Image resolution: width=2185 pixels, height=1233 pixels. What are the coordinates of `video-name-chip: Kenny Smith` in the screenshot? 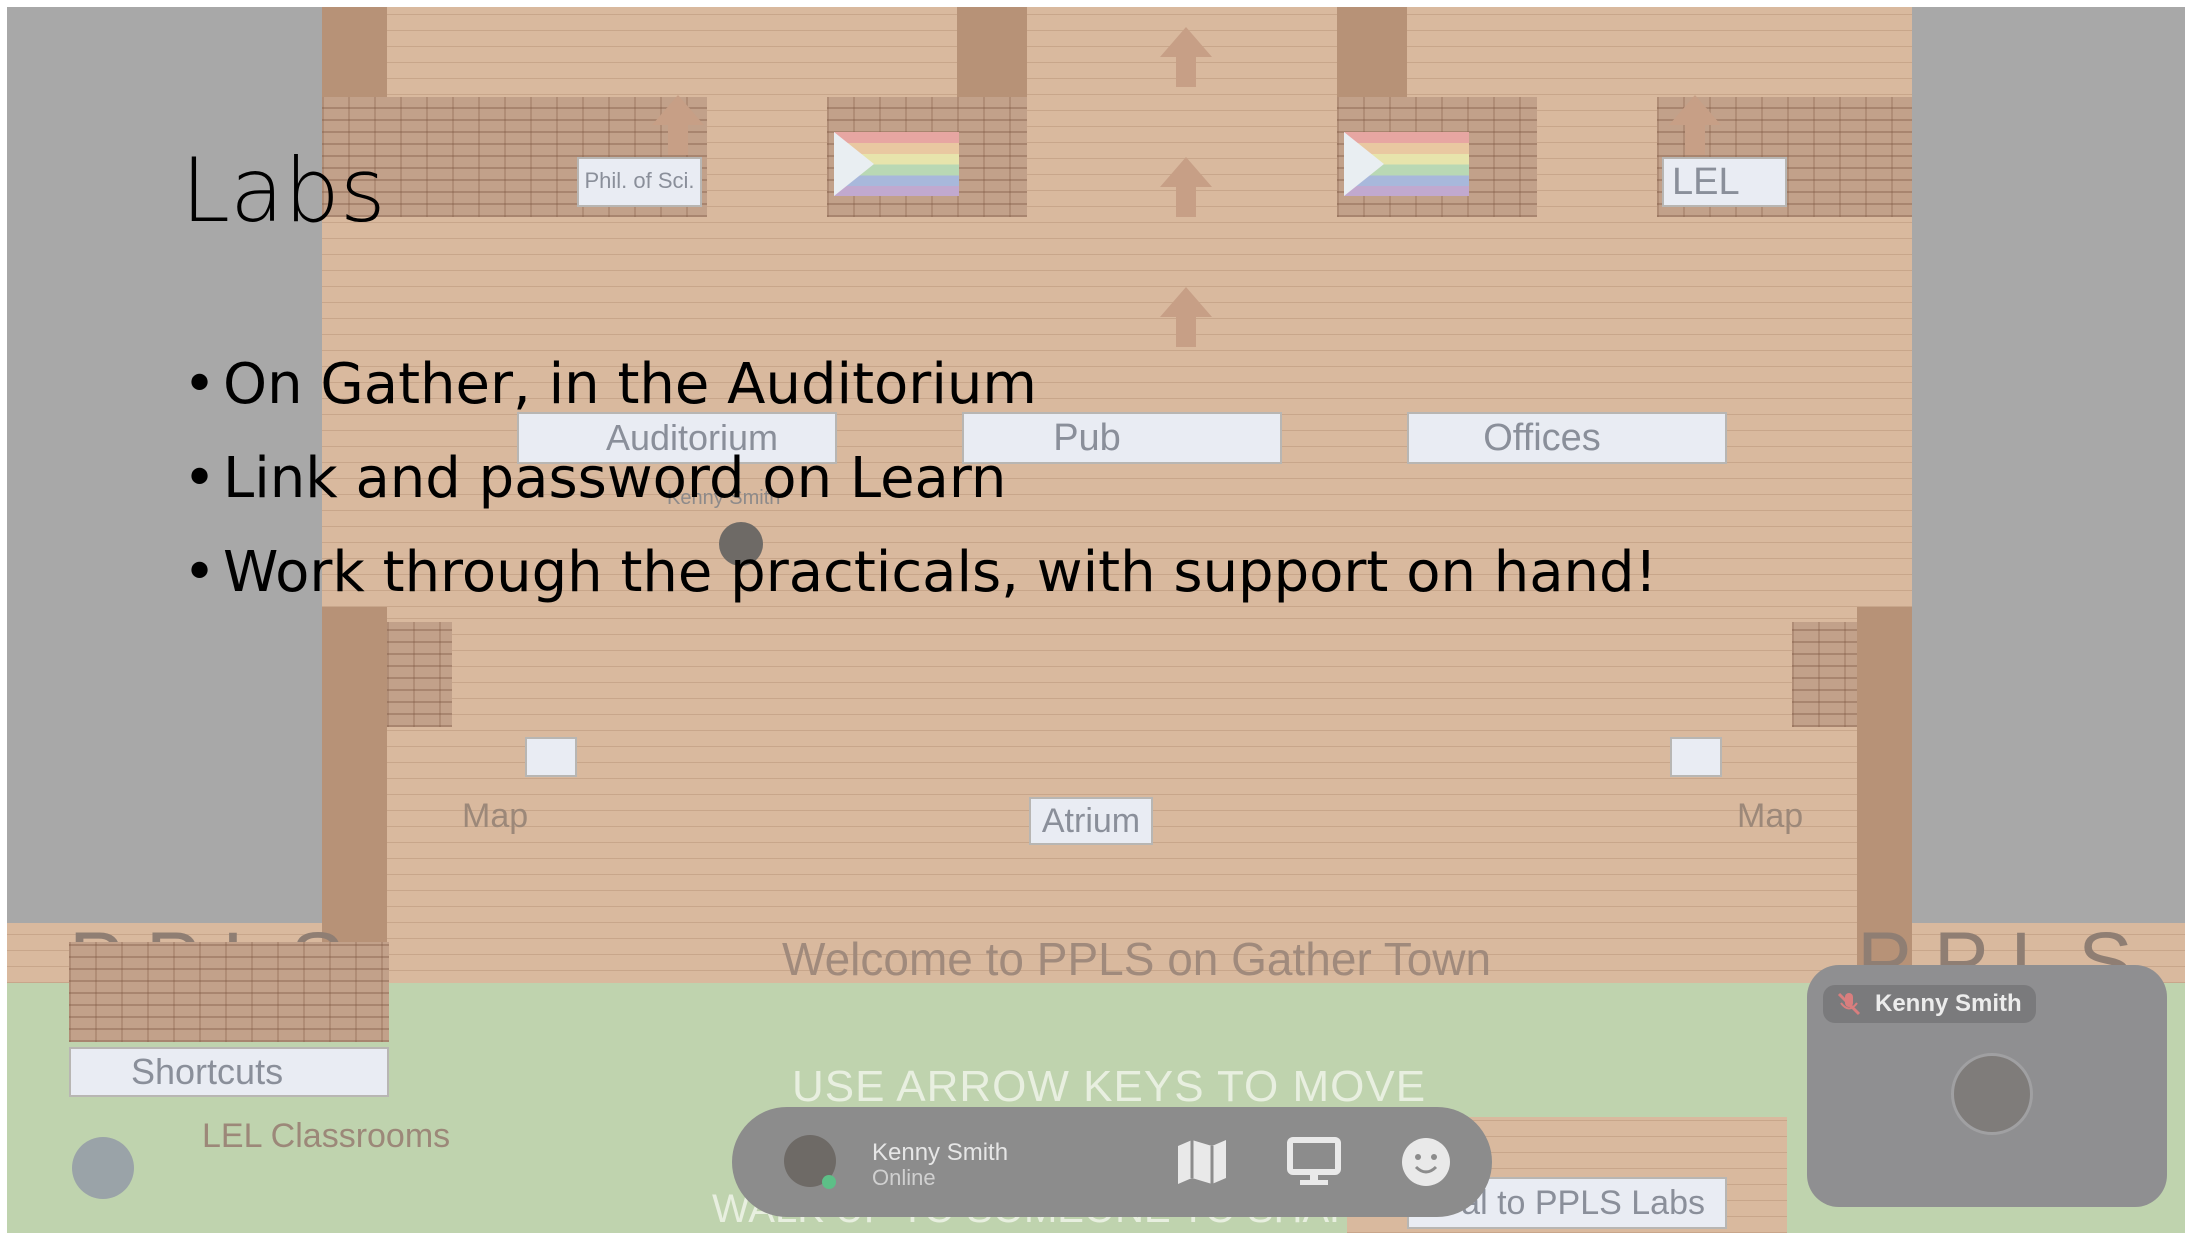 It's located at (1929, 1004).